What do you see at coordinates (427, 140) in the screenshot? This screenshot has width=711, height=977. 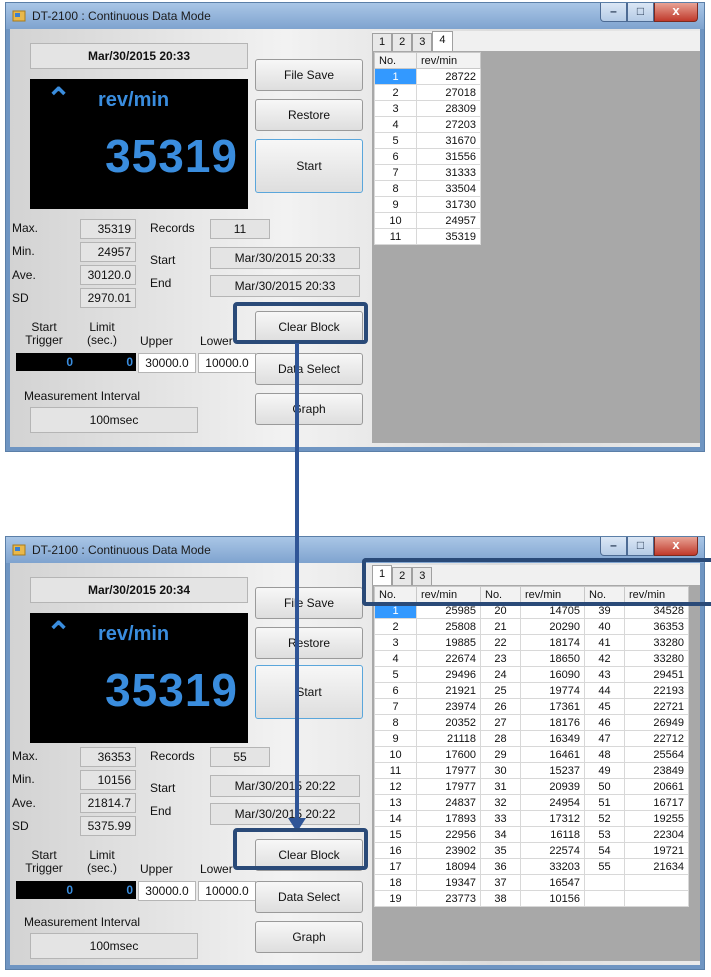 I see `table-row: 5 31670` at bounding box center [427, 140].